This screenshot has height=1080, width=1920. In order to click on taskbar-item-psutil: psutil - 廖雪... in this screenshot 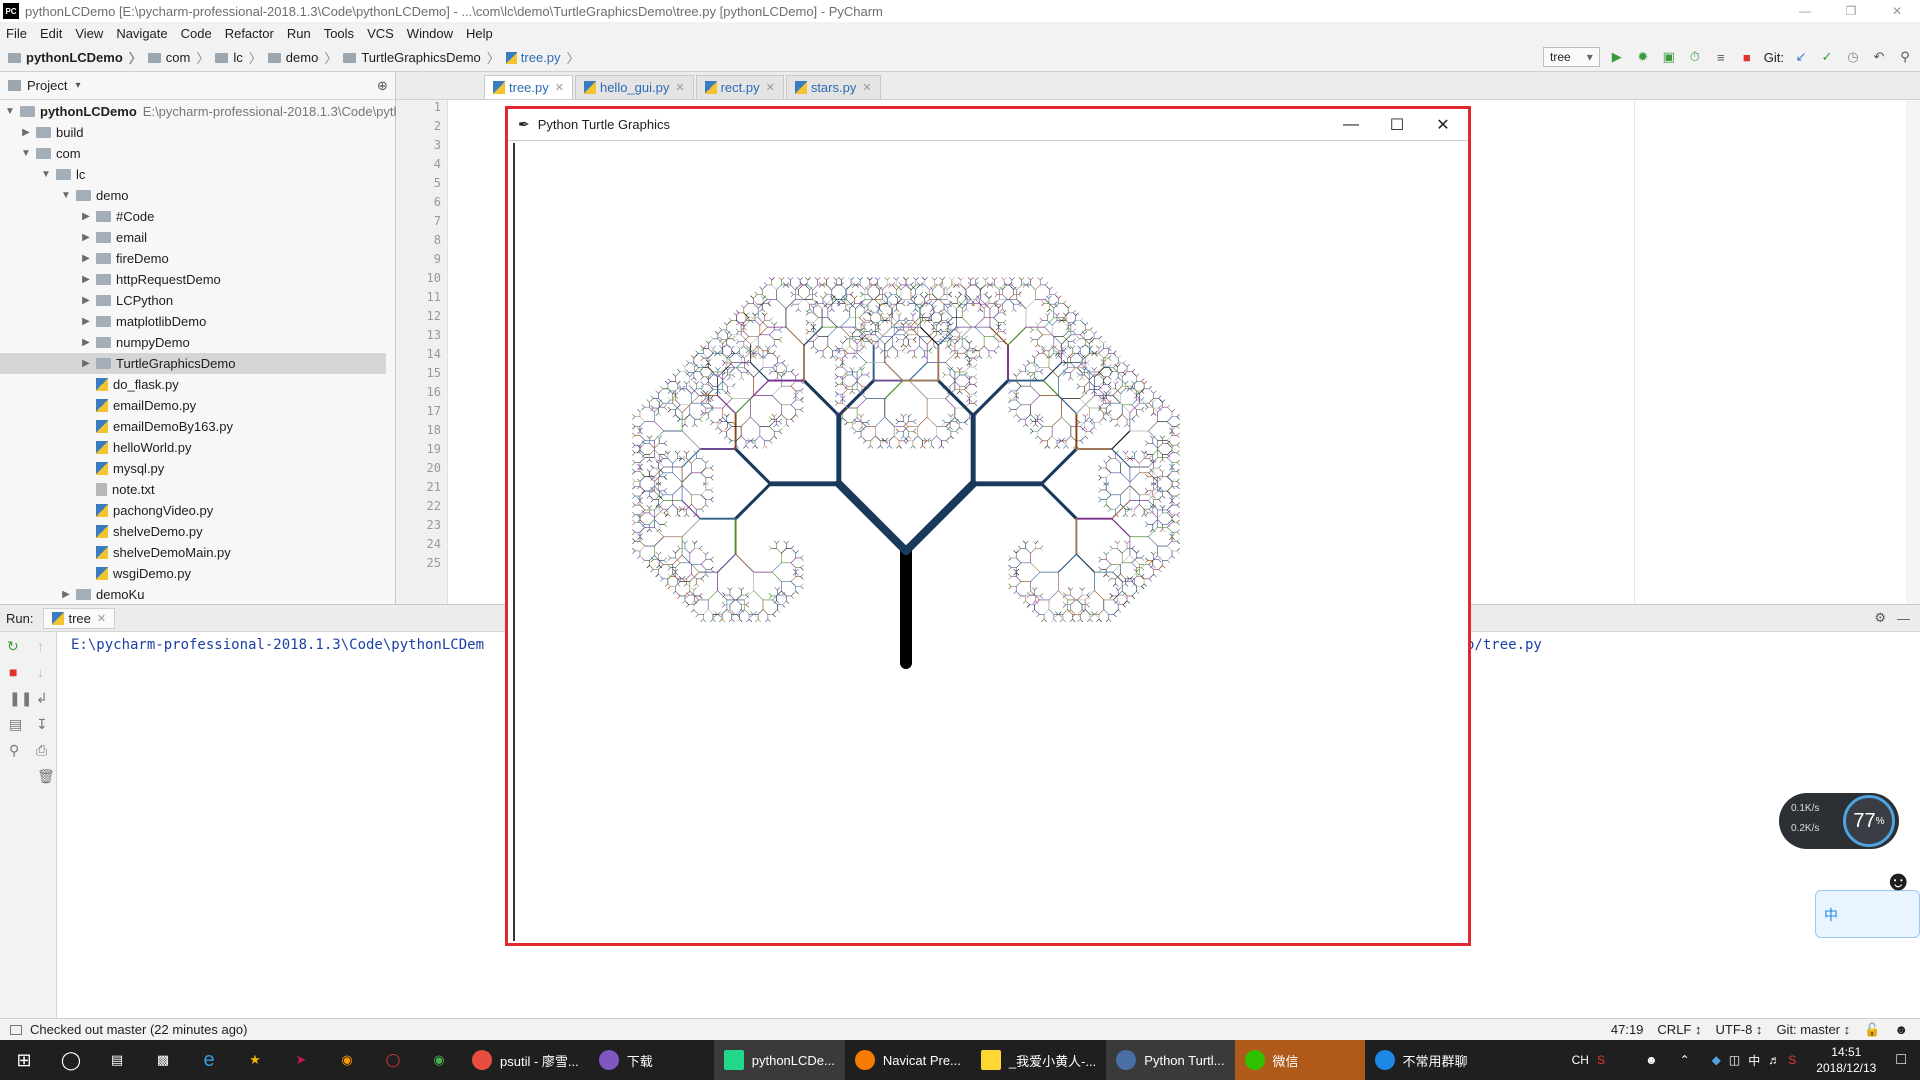, I will do `click(525, 1060)`.